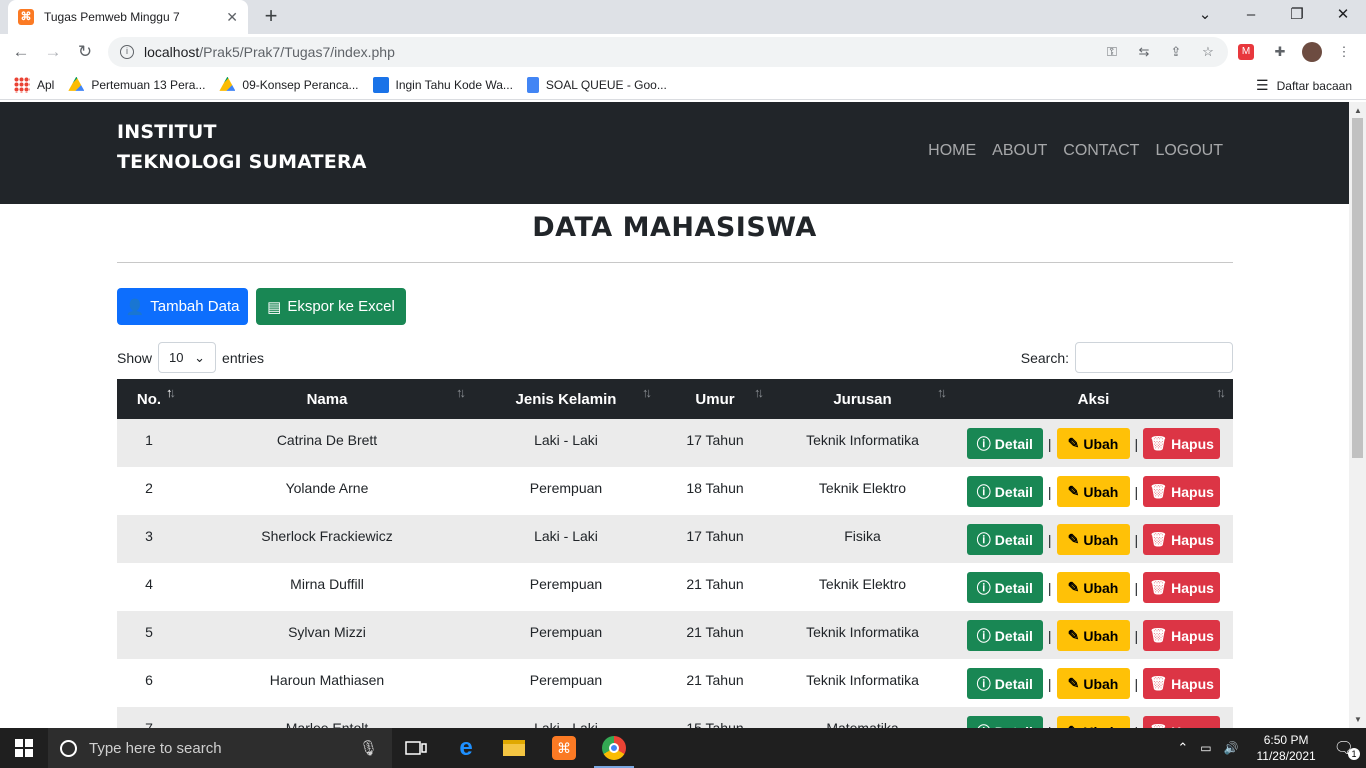 This screenshot has height=768, width=1366. Describe the element at coordinates (614, 748) in the screenshot. I see `chrome-icon` at that location.